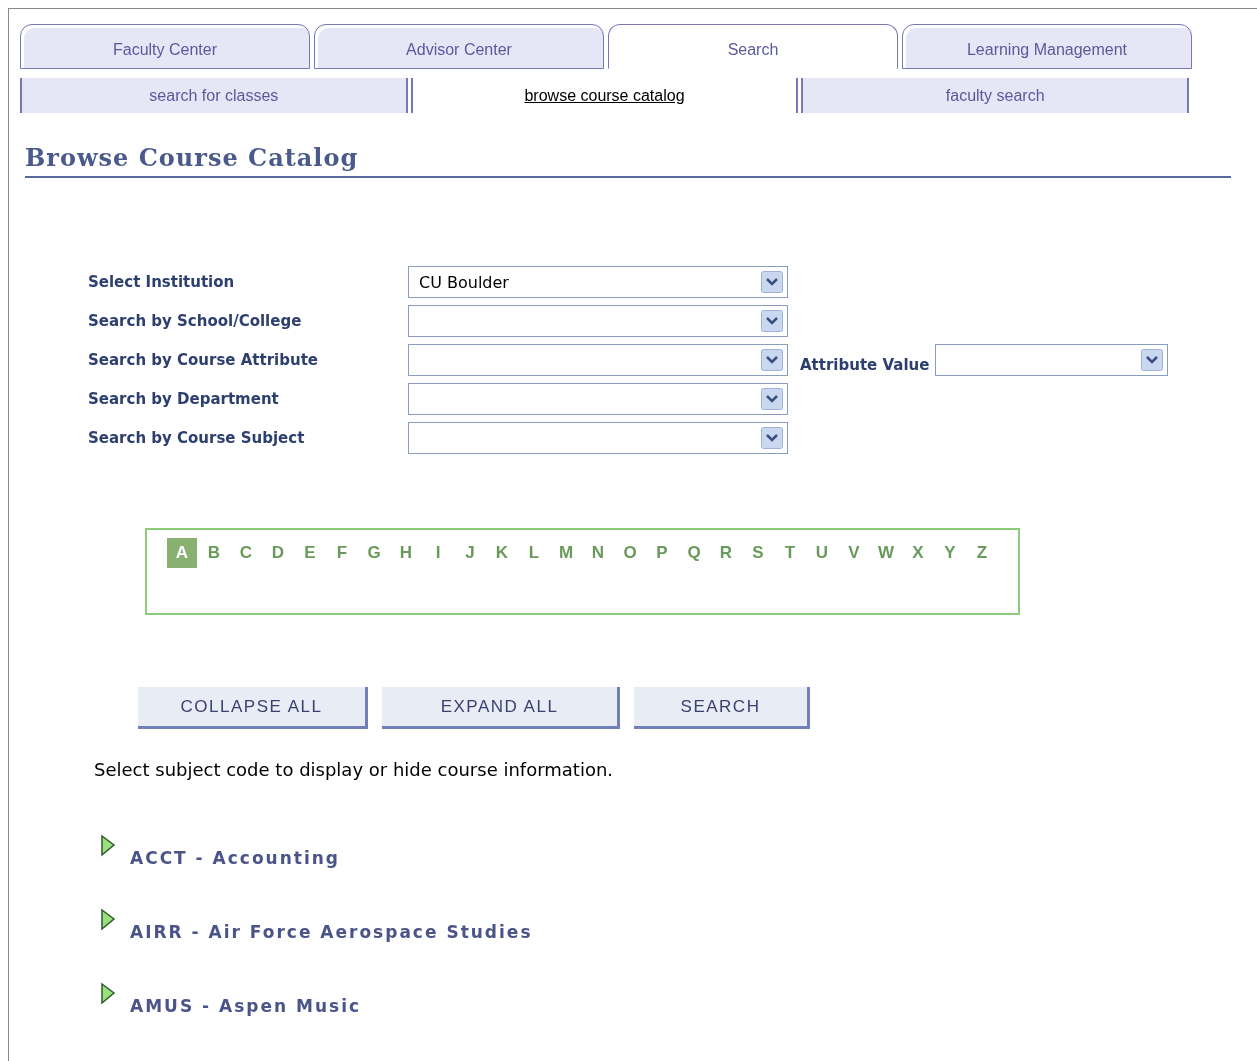 Image resolution: width=1257 pixels, height=1061 pixels. What do you see at coordinates (753, 46) in the screenshot?
I see `tab: Search` at bounding box center [753, 46].